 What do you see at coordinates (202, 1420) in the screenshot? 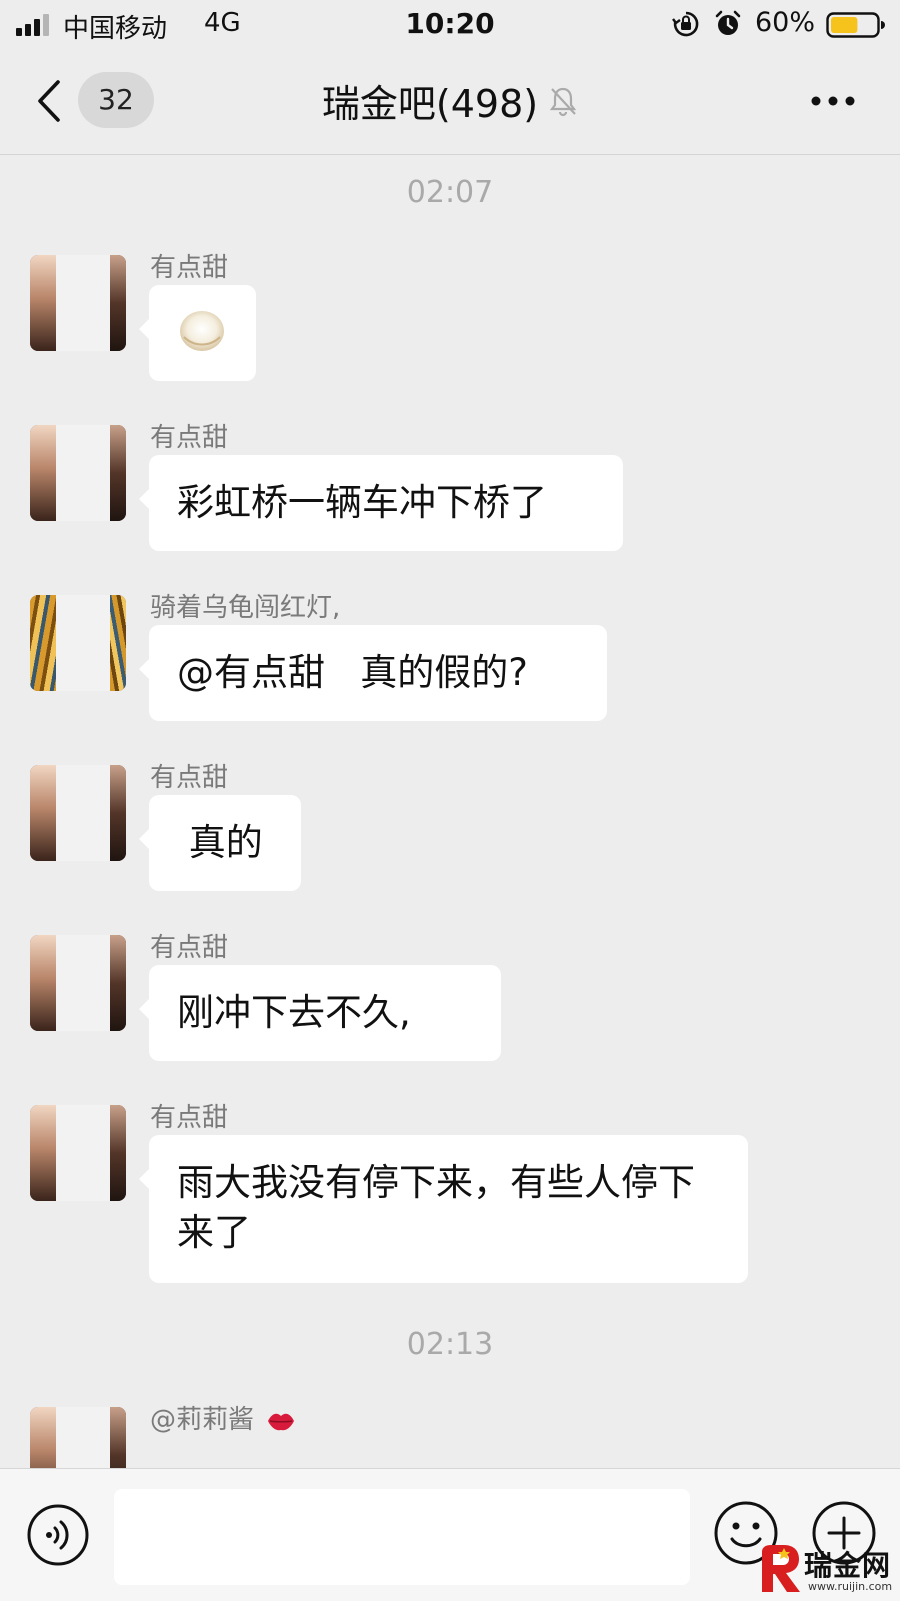
I see `sender-name-text: @莉莉酱` at bounding box center [202, 1420].